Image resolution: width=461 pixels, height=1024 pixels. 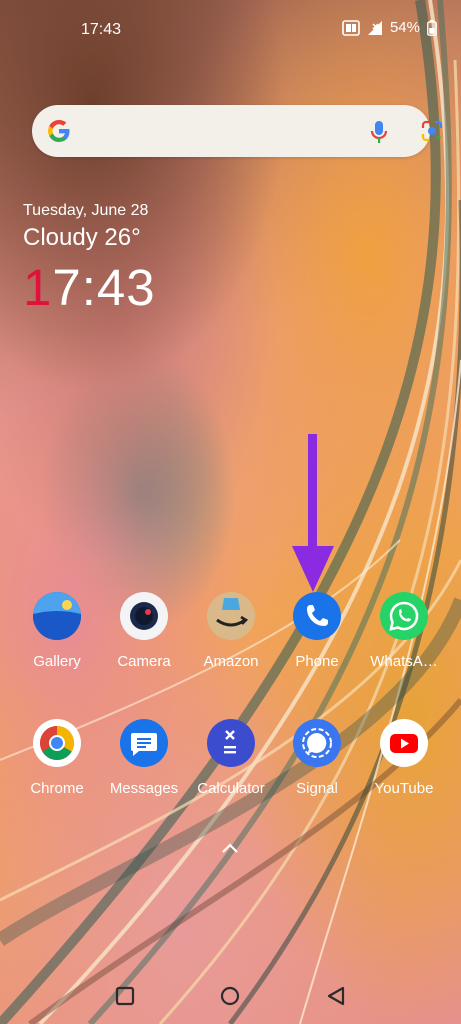 What do you see at coordinates (82, 237) in the screenshot?
I see `widget-weather: Cloudy 26°` at bounding box center [82, 237].